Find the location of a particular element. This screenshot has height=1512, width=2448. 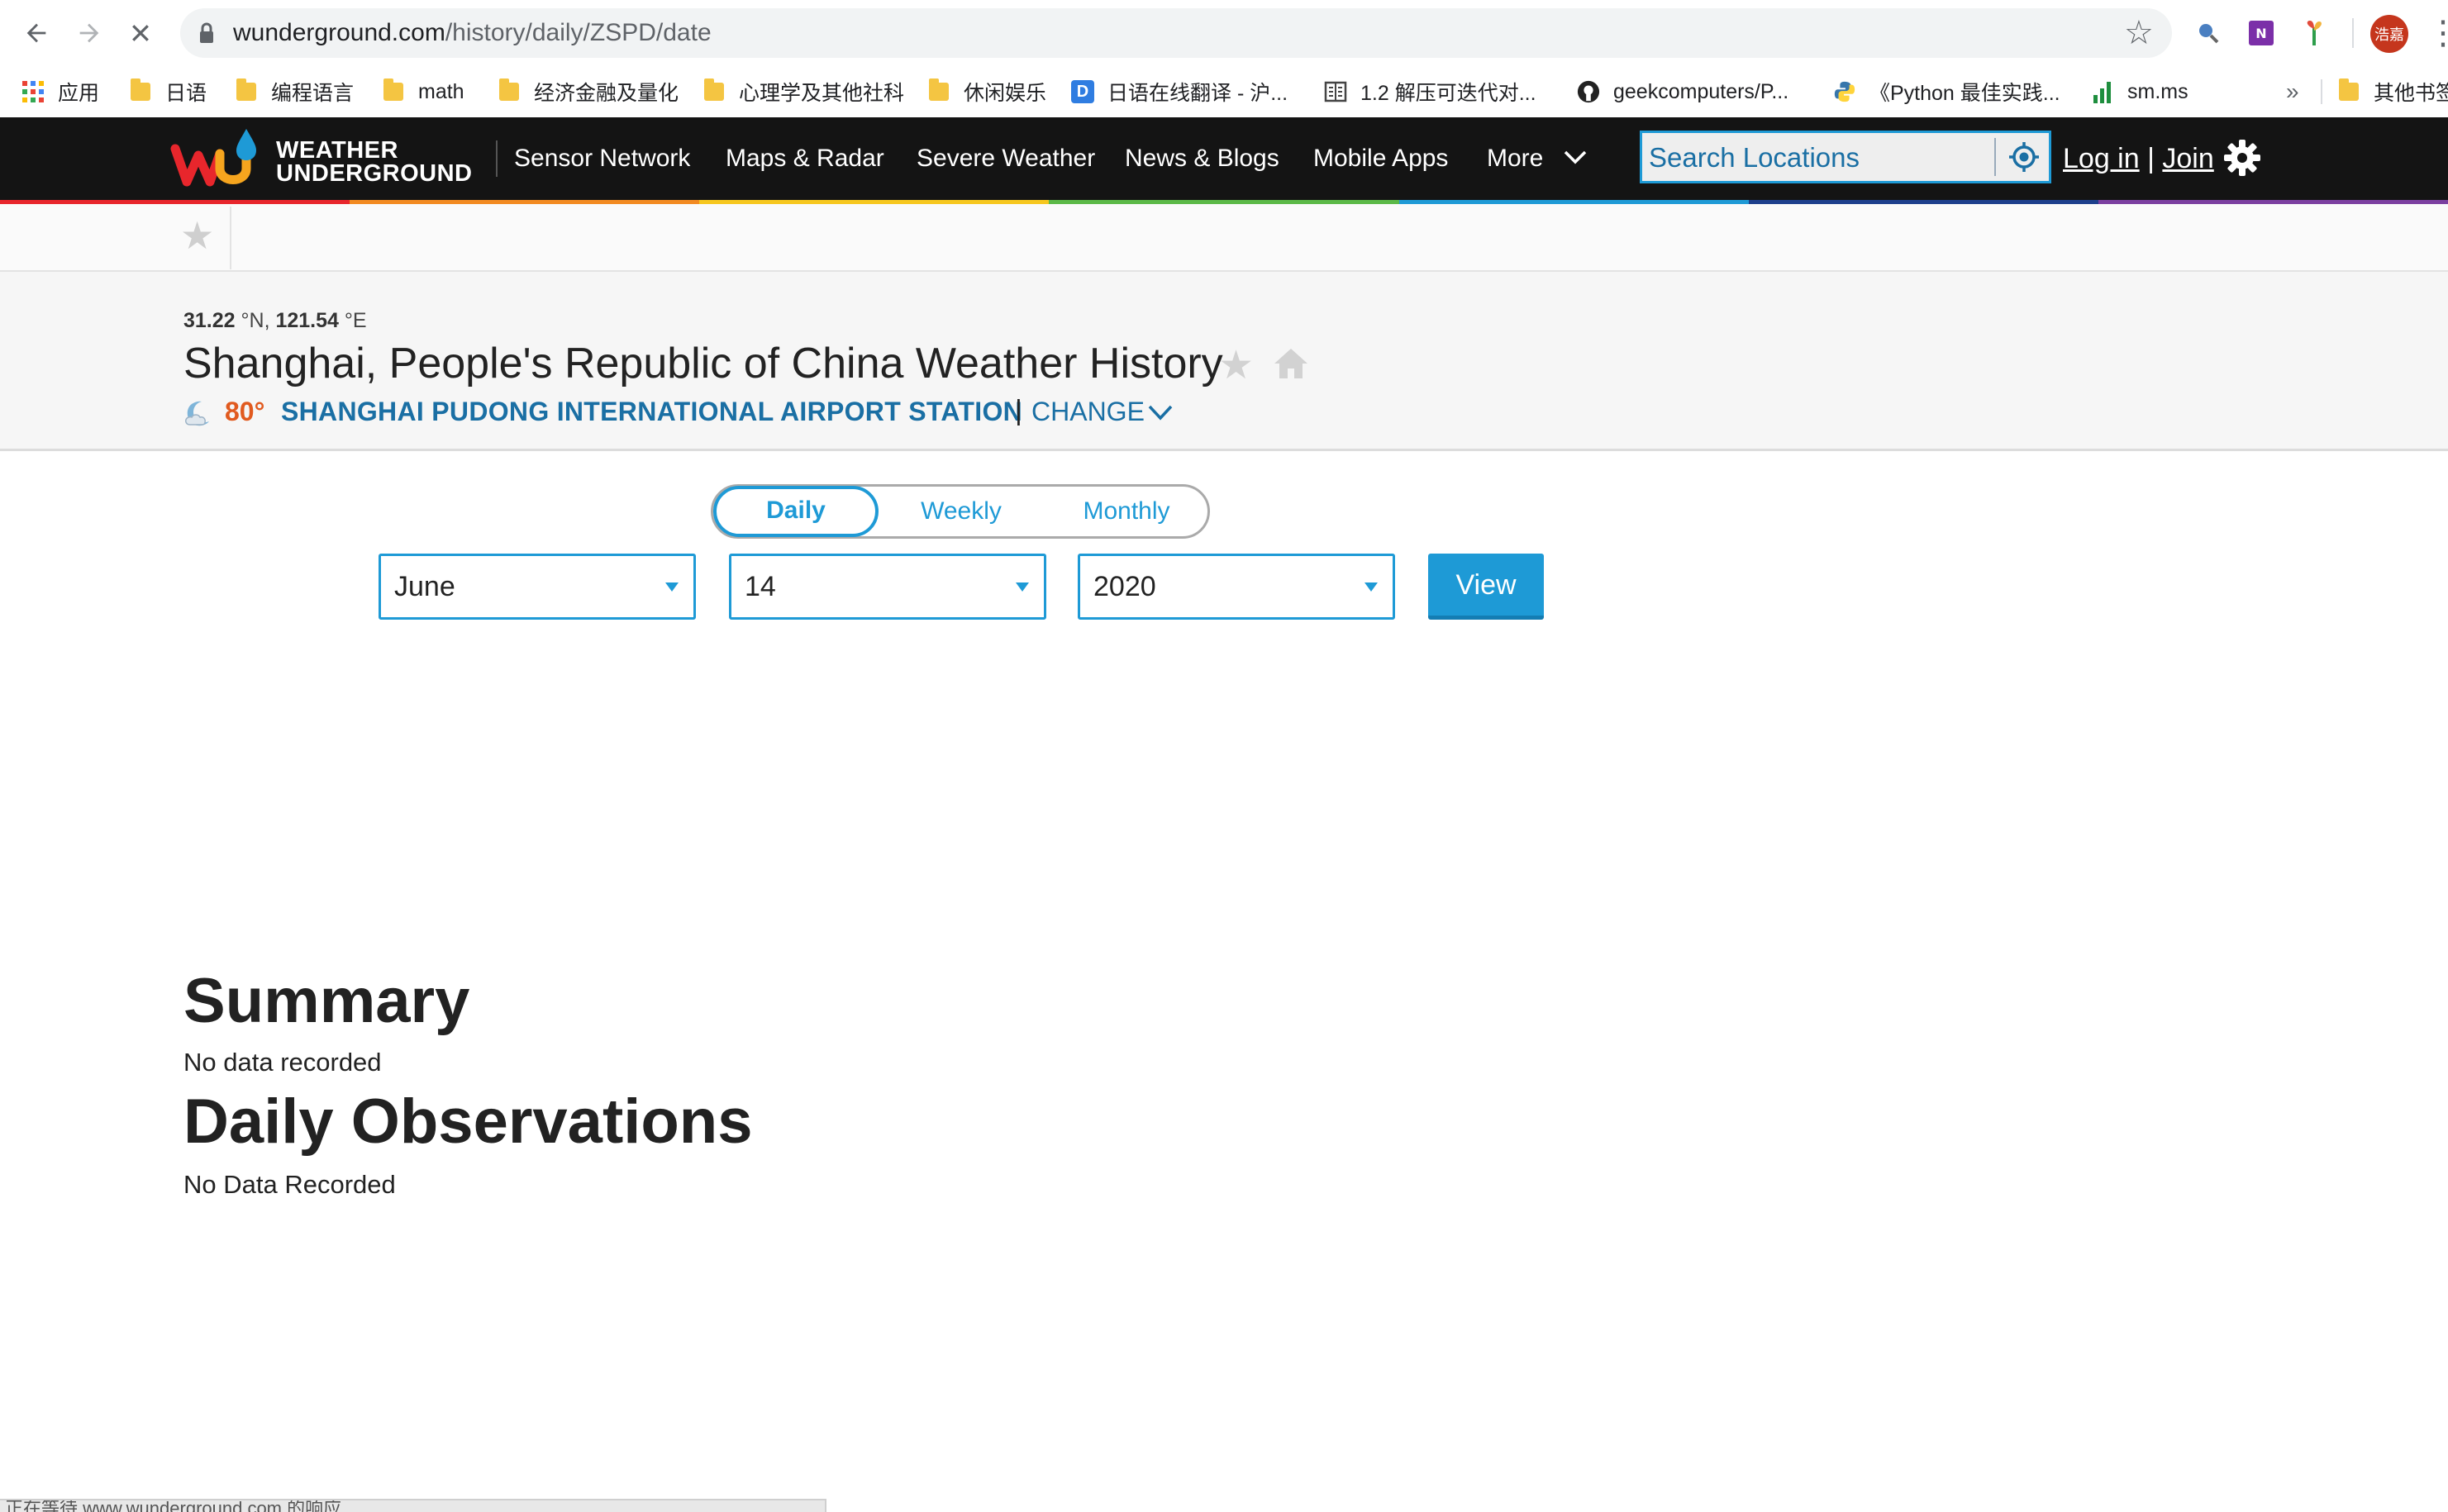

lock-icon is located at coordinates (206, 33).